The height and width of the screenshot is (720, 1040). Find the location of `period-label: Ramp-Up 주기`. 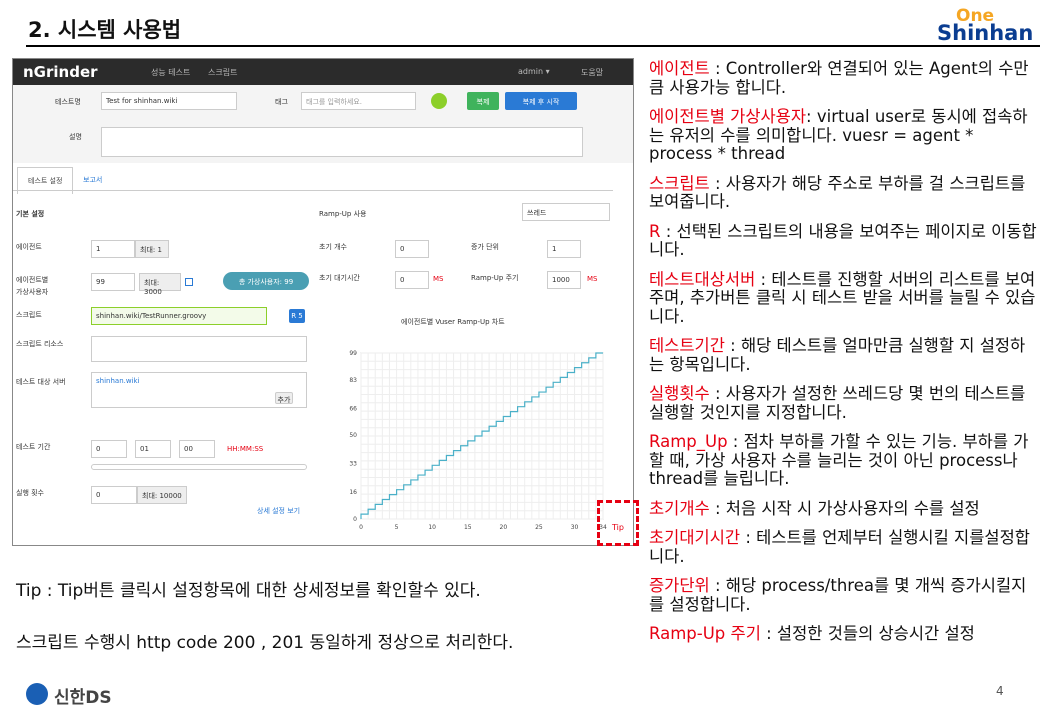

period-label: Ramp-Up 주기 is located at coordinates (495, 278).